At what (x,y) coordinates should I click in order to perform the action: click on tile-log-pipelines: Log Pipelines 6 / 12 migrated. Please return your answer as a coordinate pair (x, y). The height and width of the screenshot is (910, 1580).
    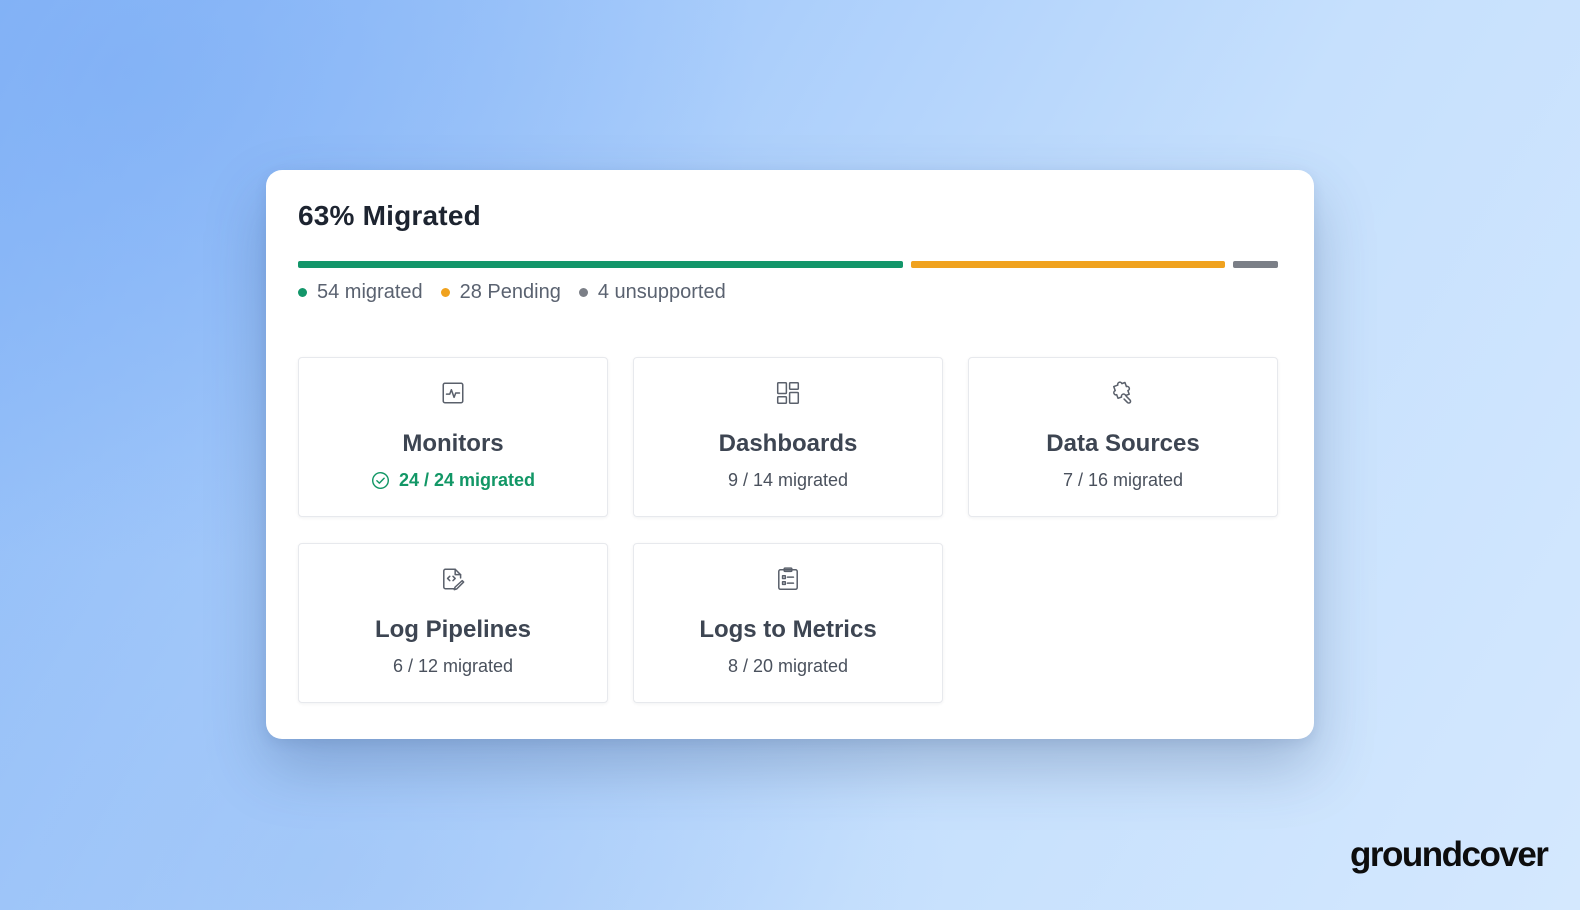
    Looking at the image, I should click on (453, 623).